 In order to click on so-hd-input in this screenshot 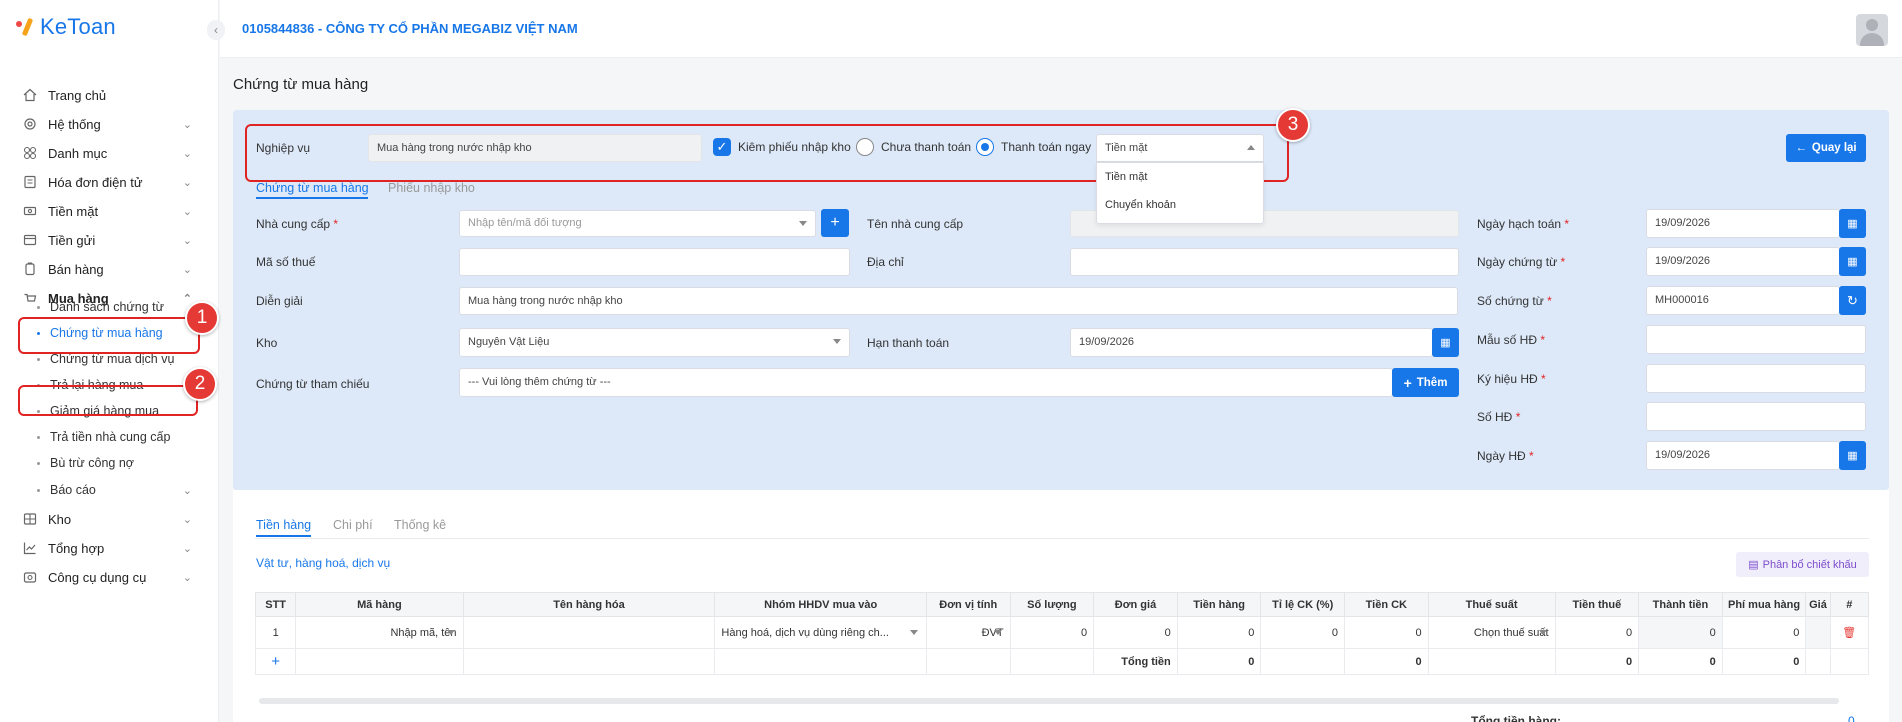, I will do `click(1756, 416)`.